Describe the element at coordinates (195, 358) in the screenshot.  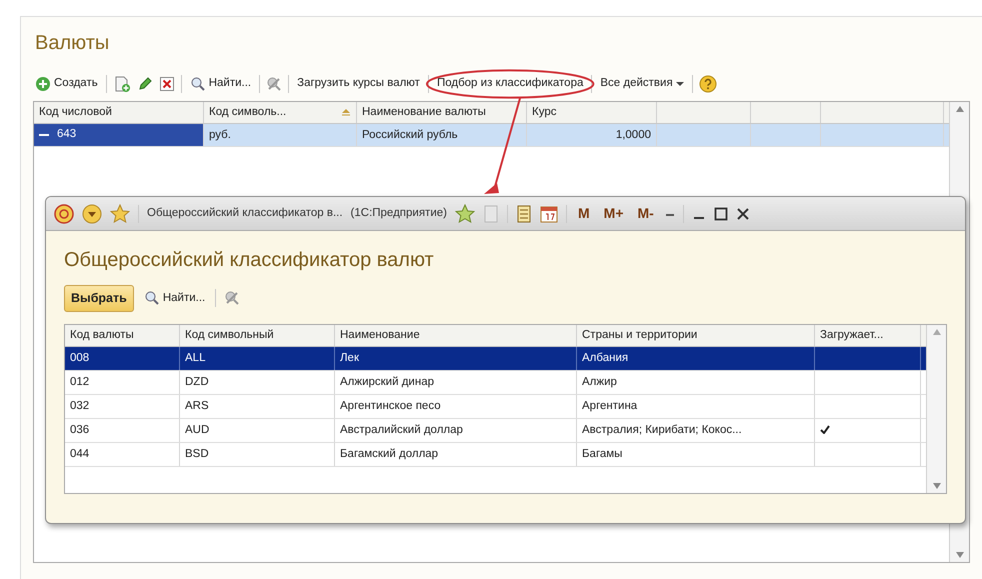
I see `table-cell: ALL` at that location.